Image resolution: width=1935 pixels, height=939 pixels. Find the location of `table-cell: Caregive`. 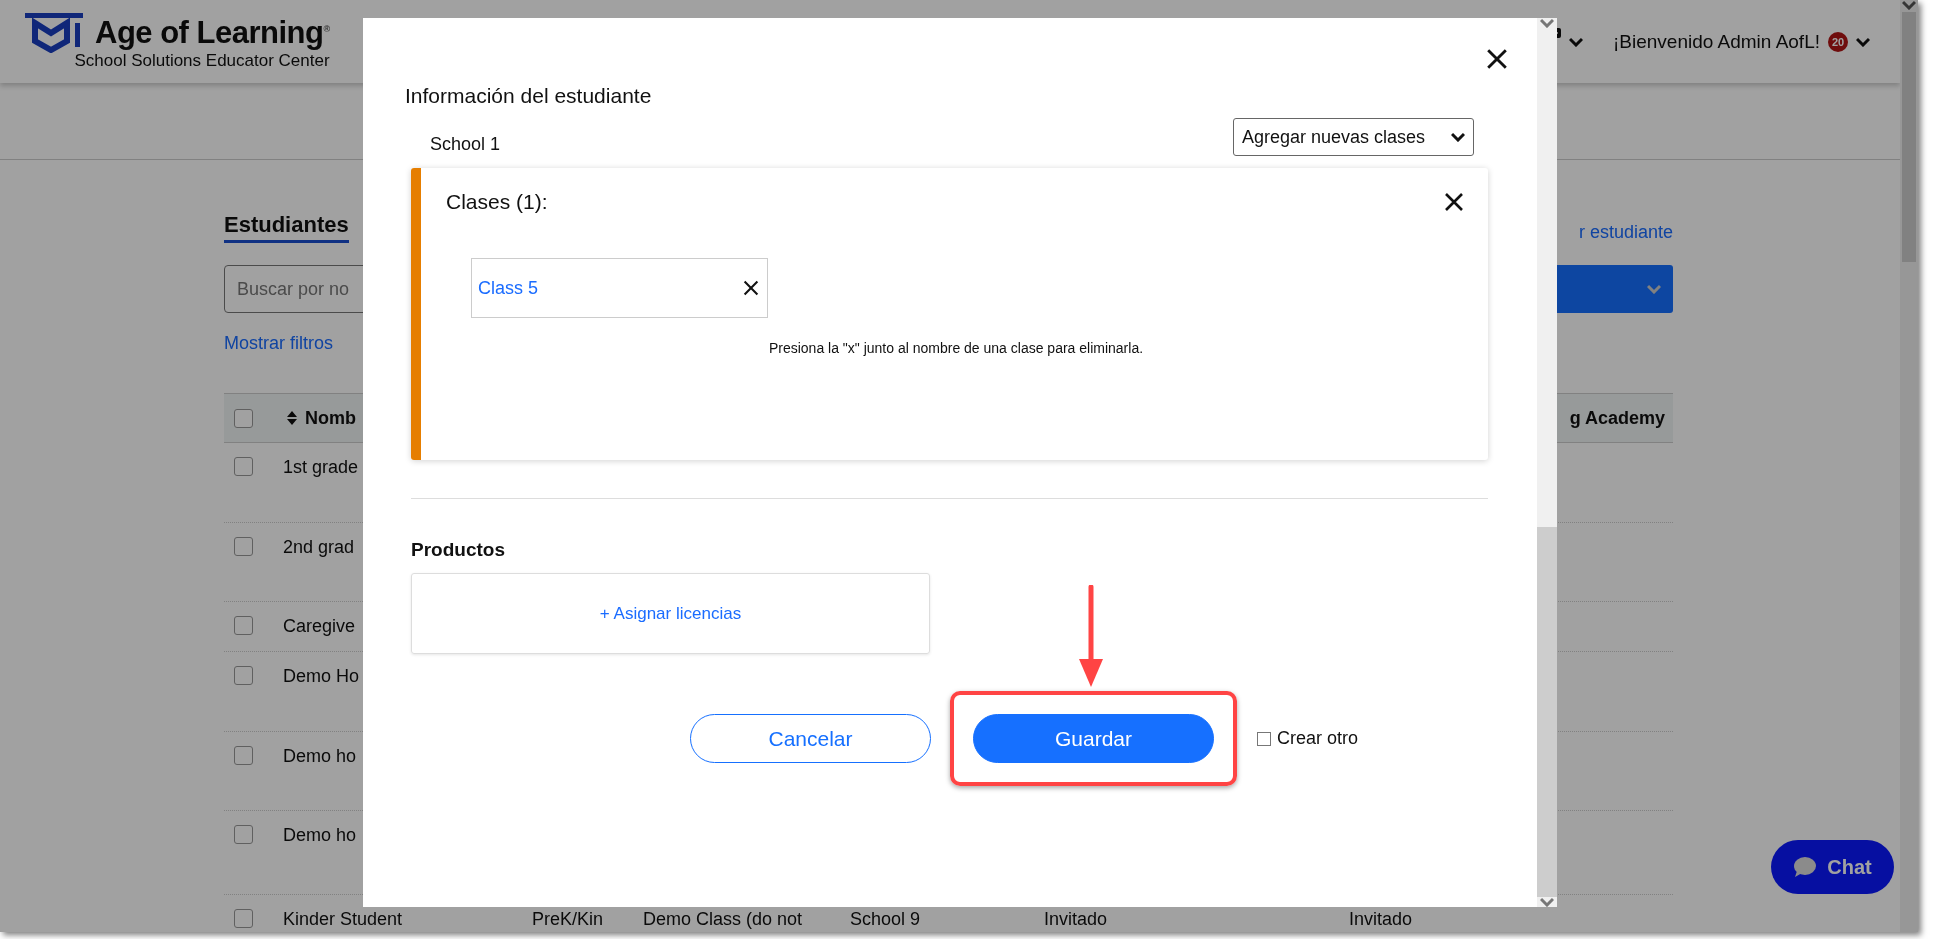

table-cell: Caregive is located at coordinates (319, 626).